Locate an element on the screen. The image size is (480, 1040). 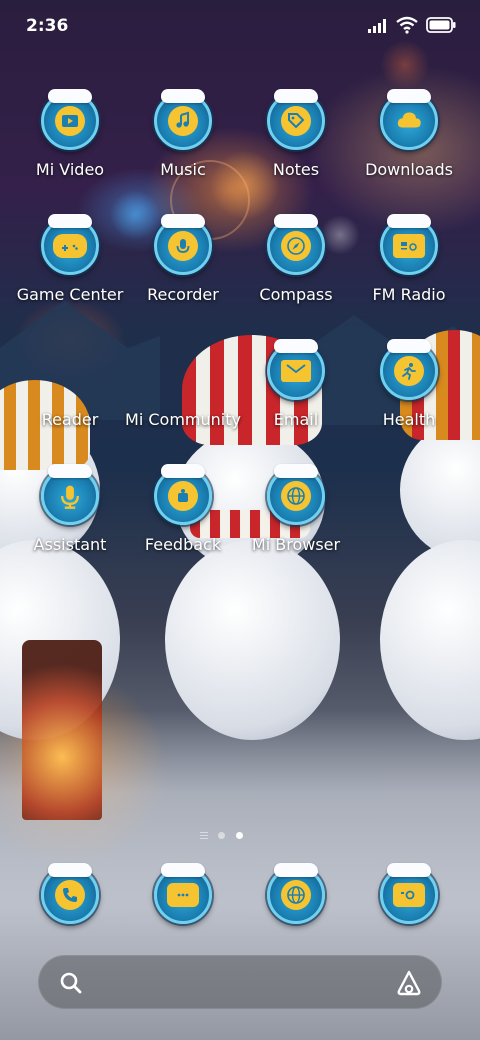
envelope-icon is located at coordinates (296, 369).